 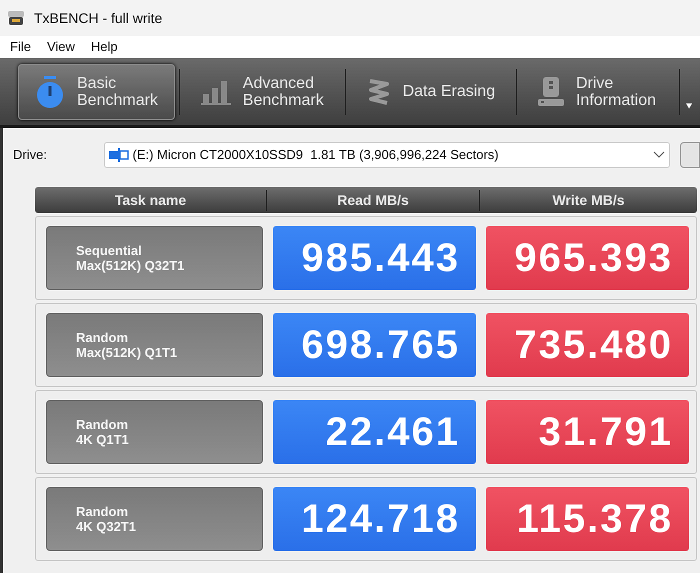 I want to click on write-speed-value: 735.480, so click(x=587, y=345).